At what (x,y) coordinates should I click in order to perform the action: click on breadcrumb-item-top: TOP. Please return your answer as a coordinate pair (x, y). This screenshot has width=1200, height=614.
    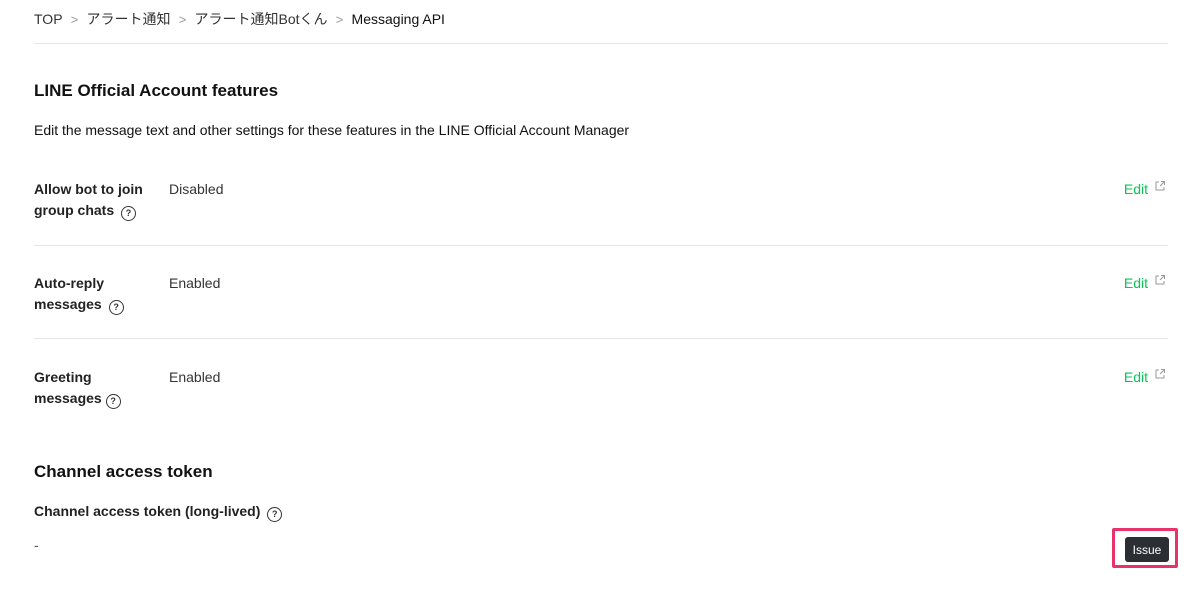
    Looking at the image, I should click on (48, 19).